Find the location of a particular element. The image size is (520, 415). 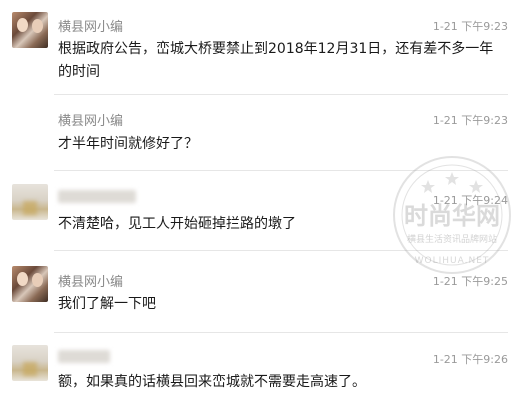

message-time: 1-21 下午9:26 is located at coordinates (470, 359).